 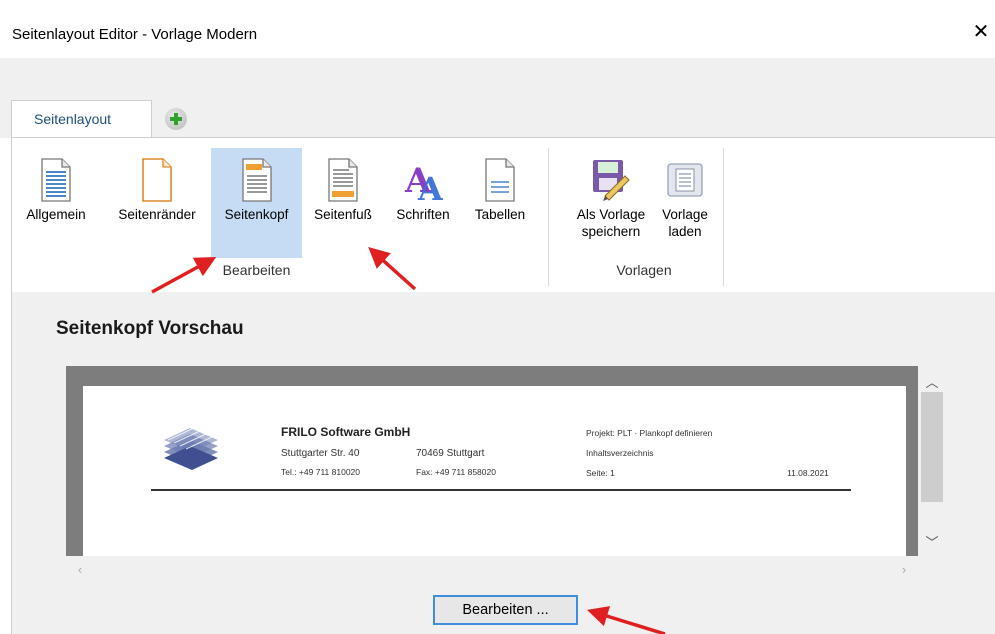 What do you see at coordinates (492, 574) in the screenshot?
I see `horizontal-scrollbar: ‹ ›` at bounding box center [492, 574].